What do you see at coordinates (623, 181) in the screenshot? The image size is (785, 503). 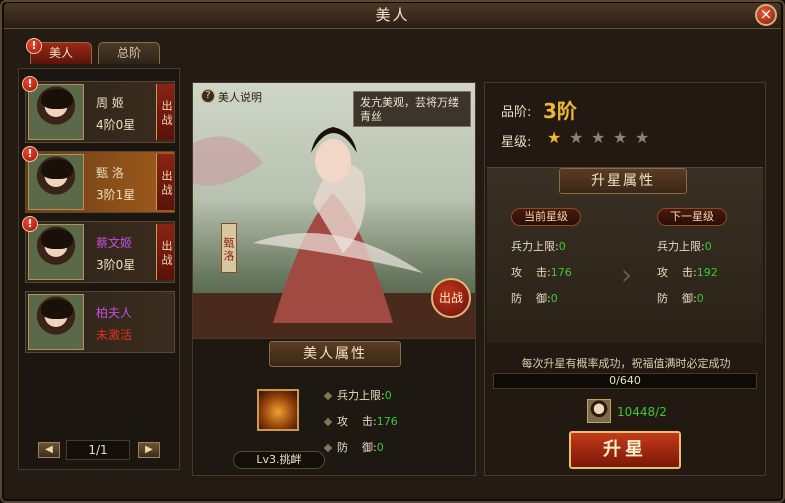 I see `upgrade-title: 升星属性` at bounding box center [623, 181].